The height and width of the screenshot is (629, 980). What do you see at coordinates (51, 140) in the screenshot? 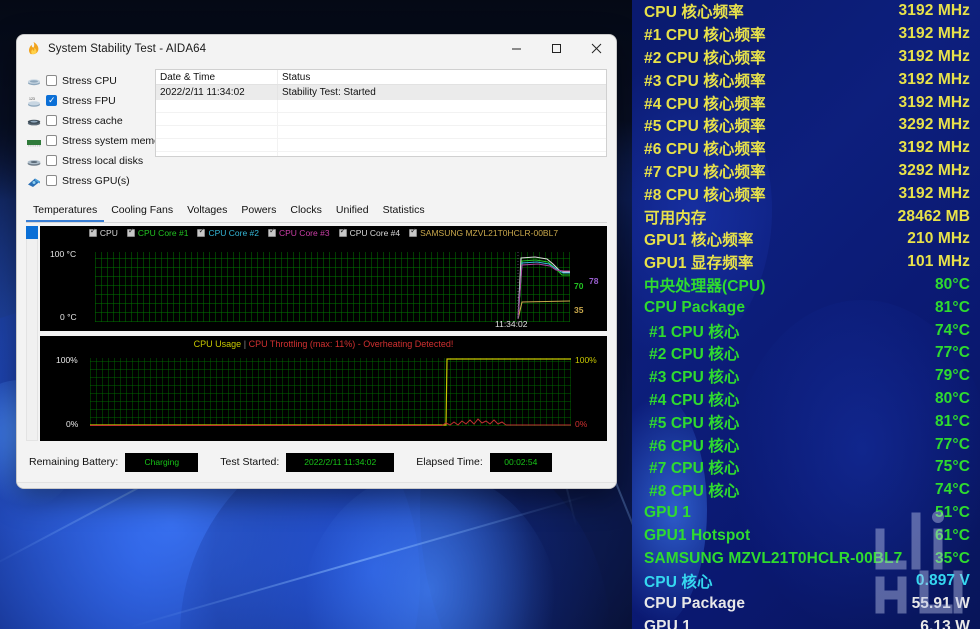
I see `stress-memory-checkbox` at bounding box center [51, 140].